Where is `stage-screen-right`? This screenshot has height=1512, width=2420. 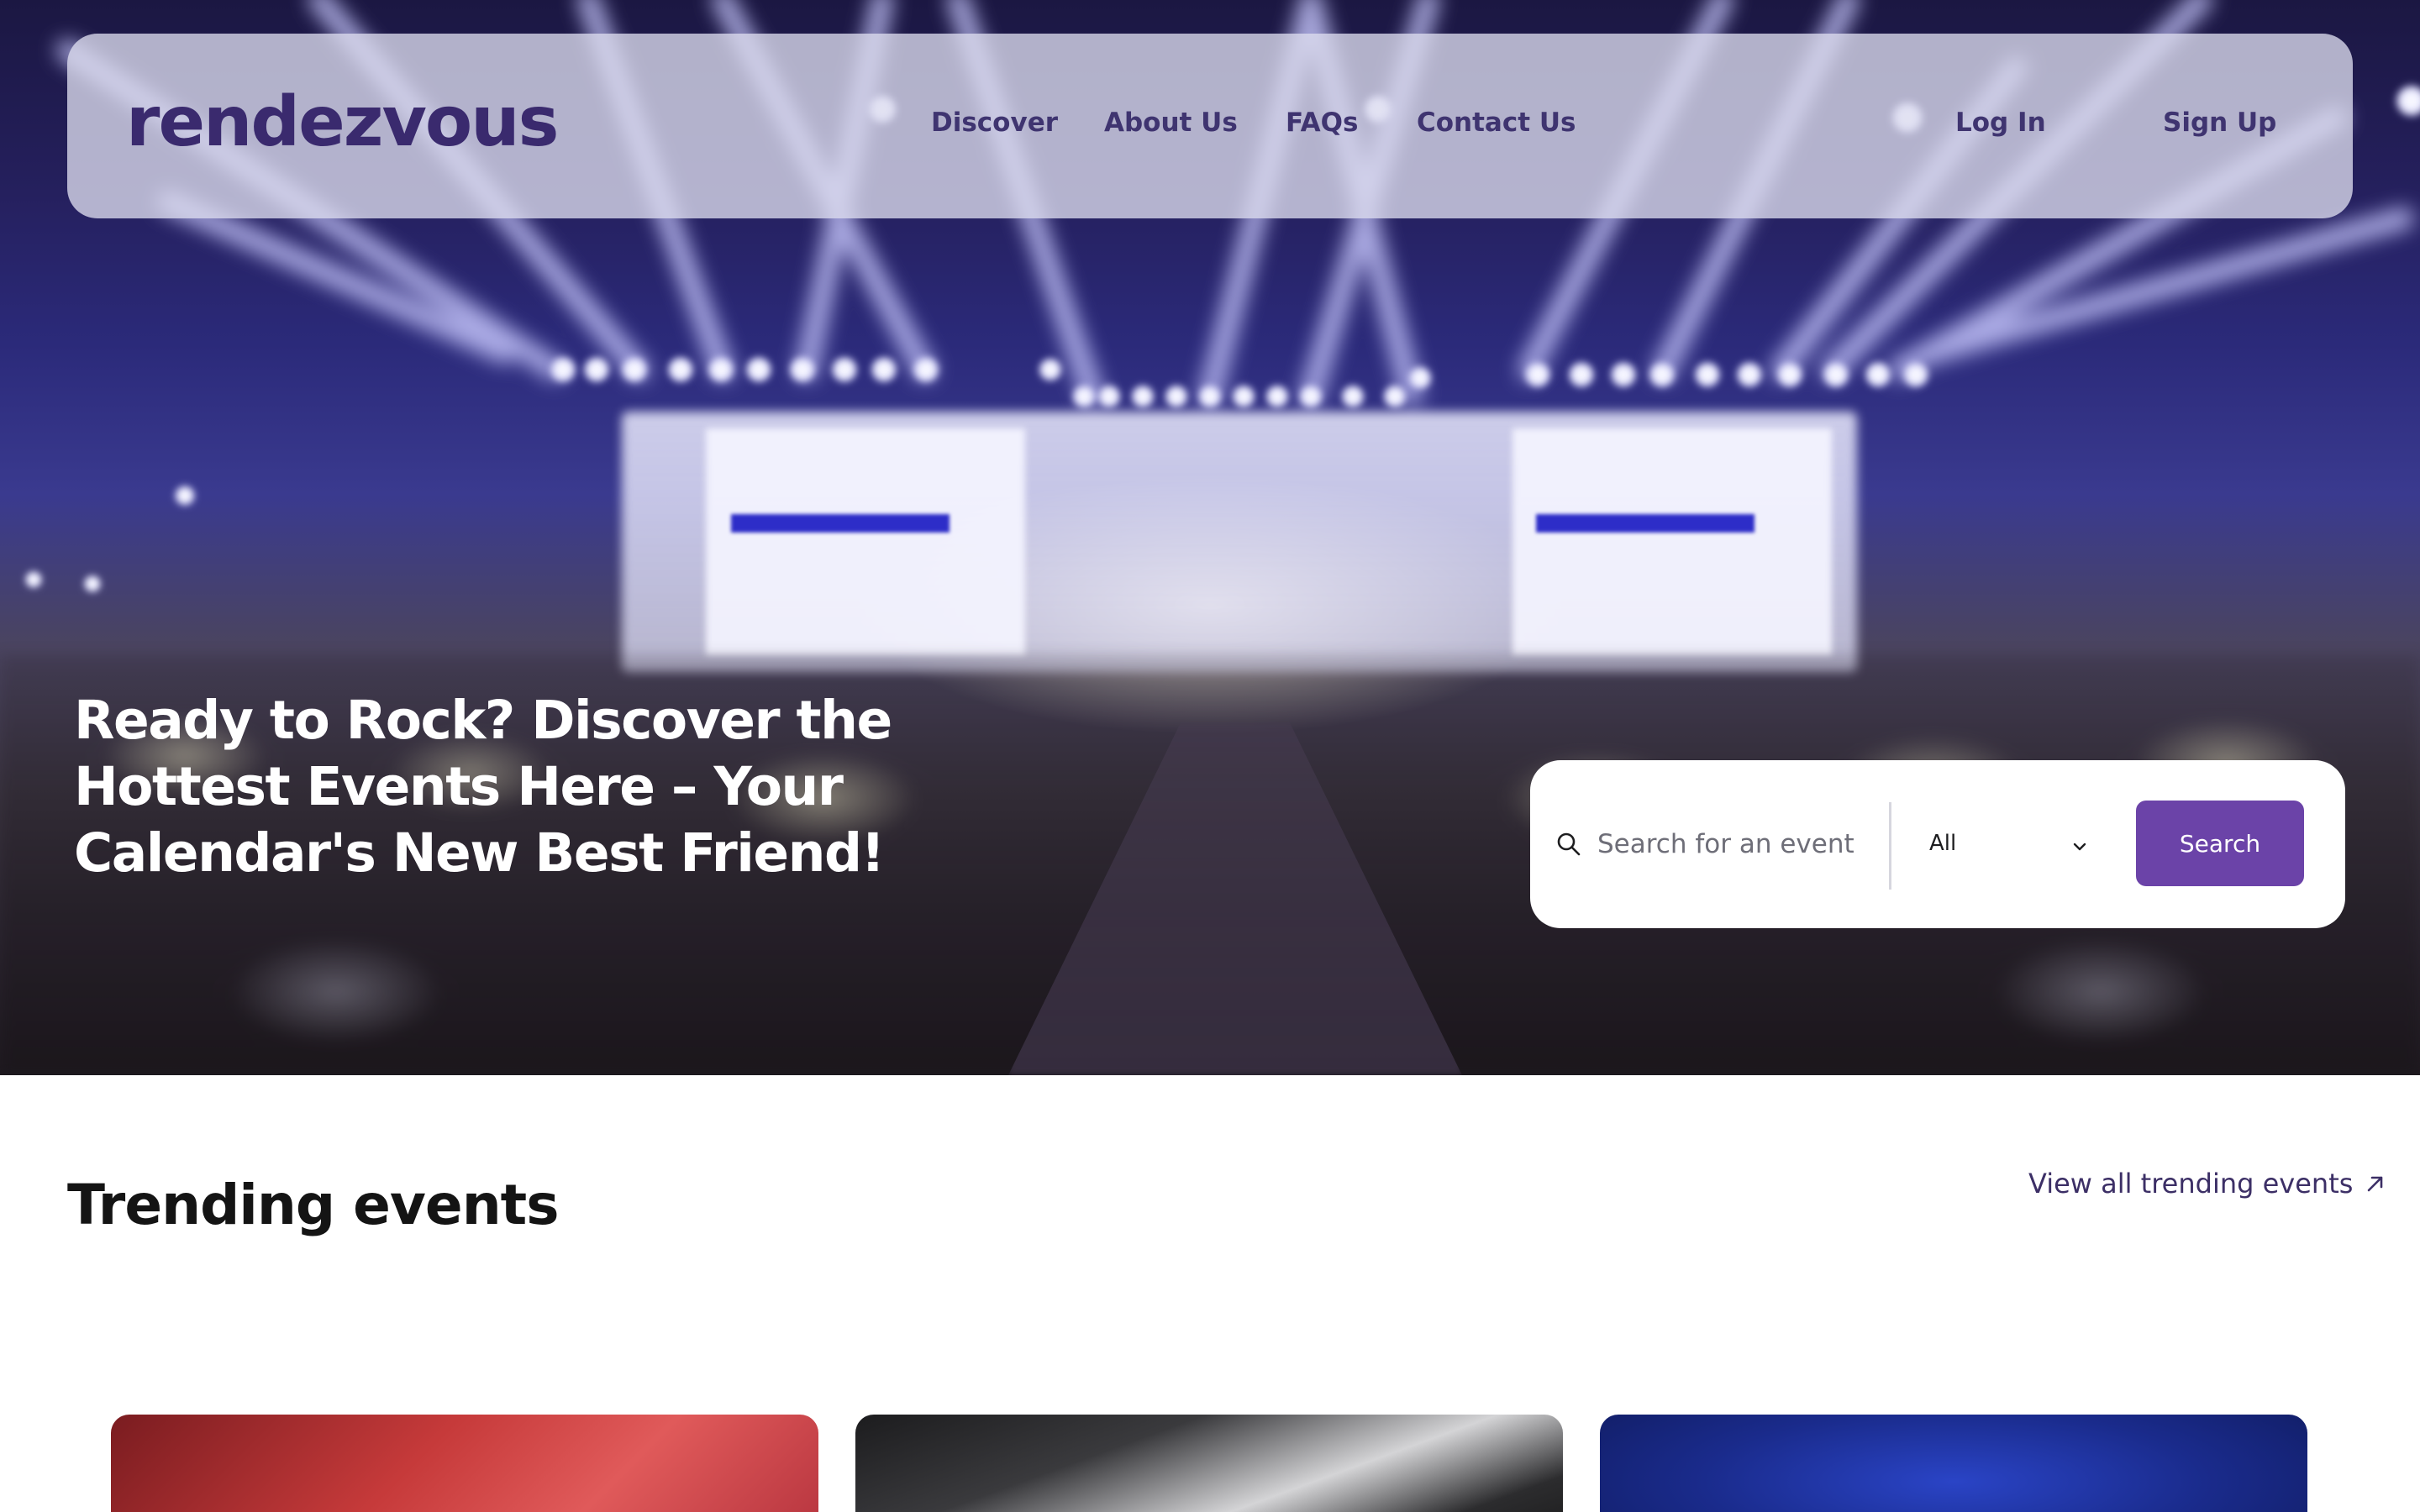 stage-screen-right is located at coordinates (1672, 541).